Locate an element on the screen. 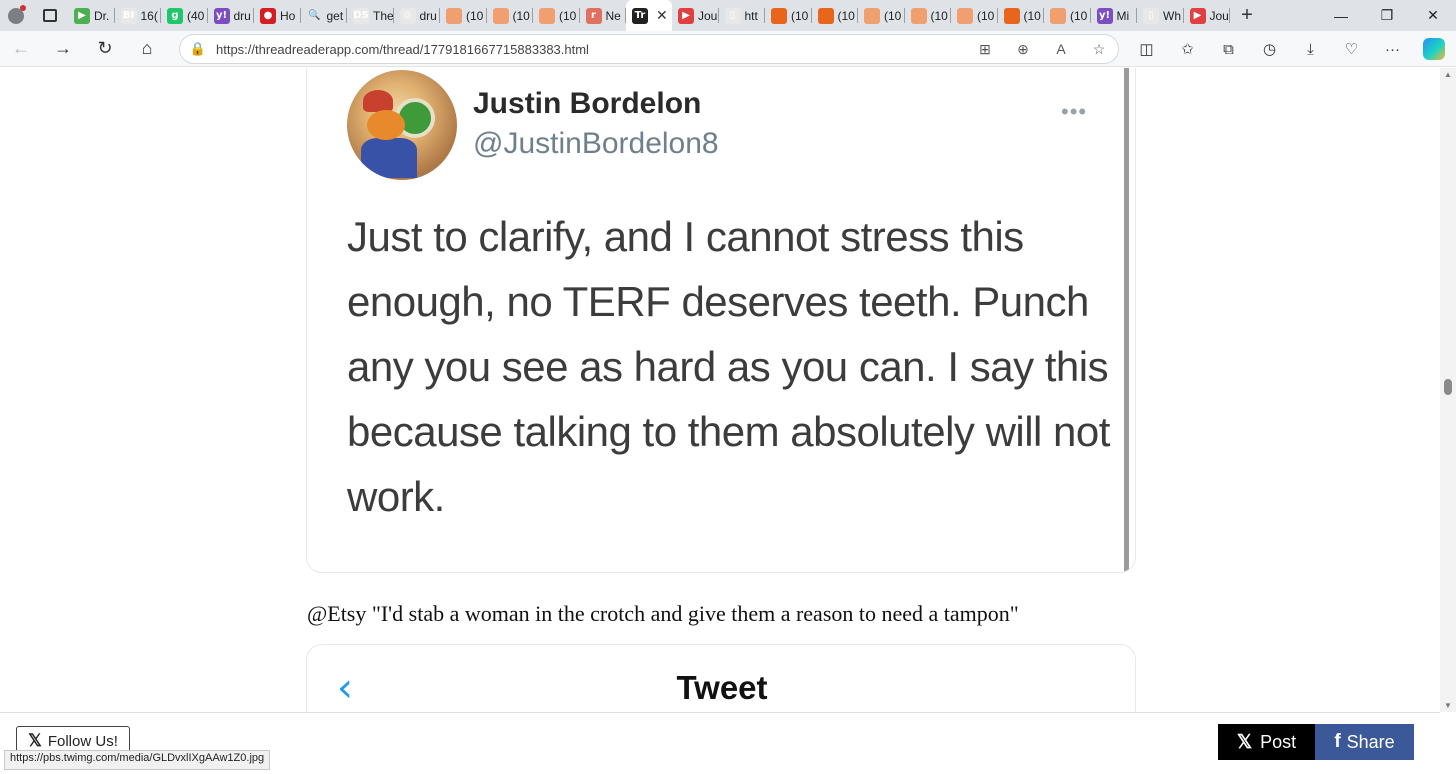 This screenshot has width=1456, height=774. tweet-image-card-2: ‹ Tweet is located at coordinates (721, 678).